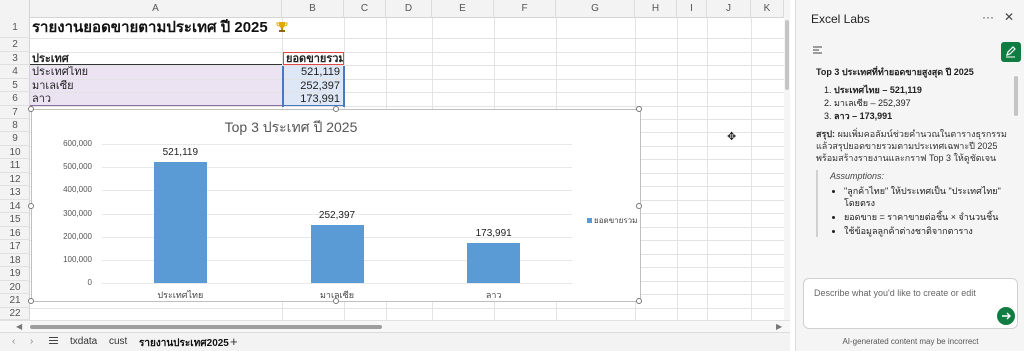 This screenshot has width=1024, height=351. I want to click on edit-icon, so click(1011, 52).